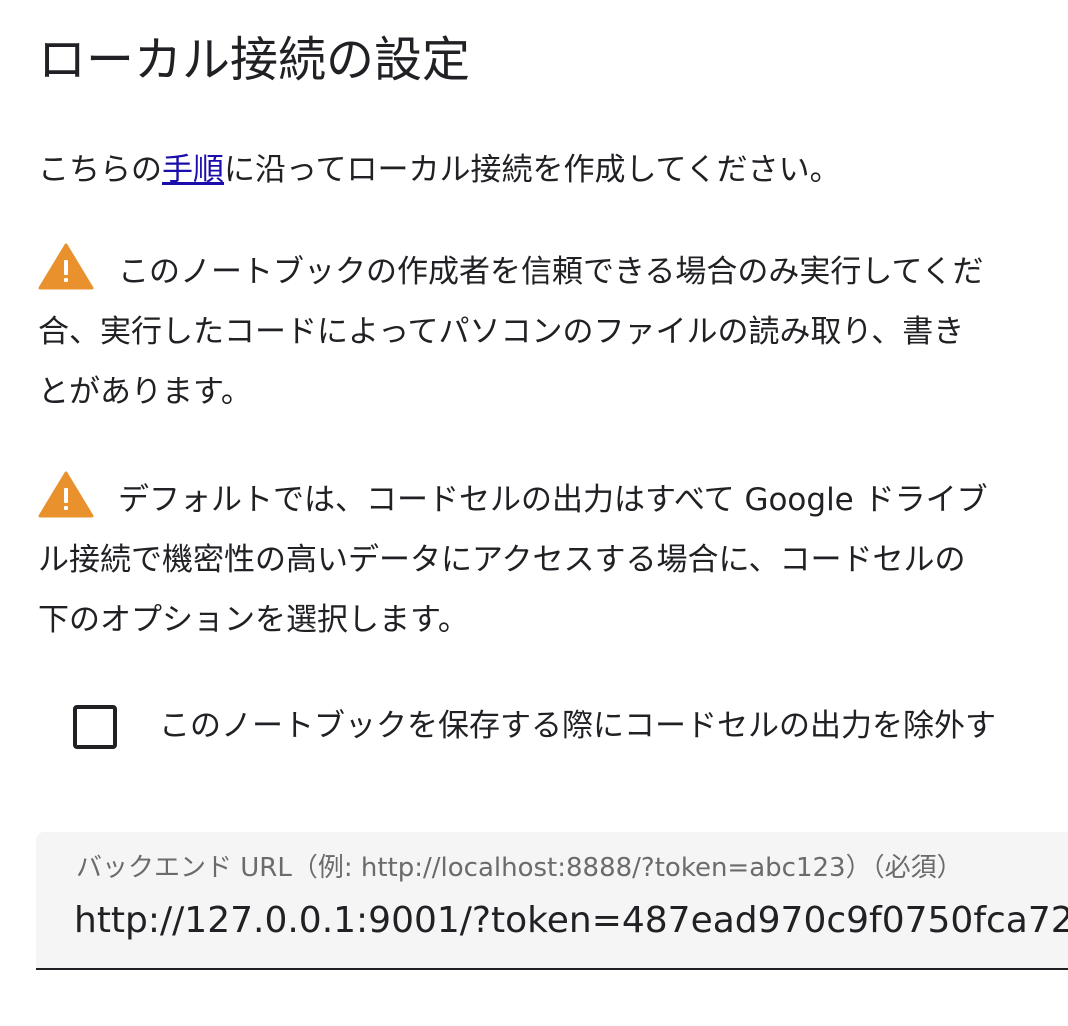 The height and width of the screenshot is (1026, 1068). I want to click on output-warning-text-3: 下のオプションを選択します。, so click(253, 620).